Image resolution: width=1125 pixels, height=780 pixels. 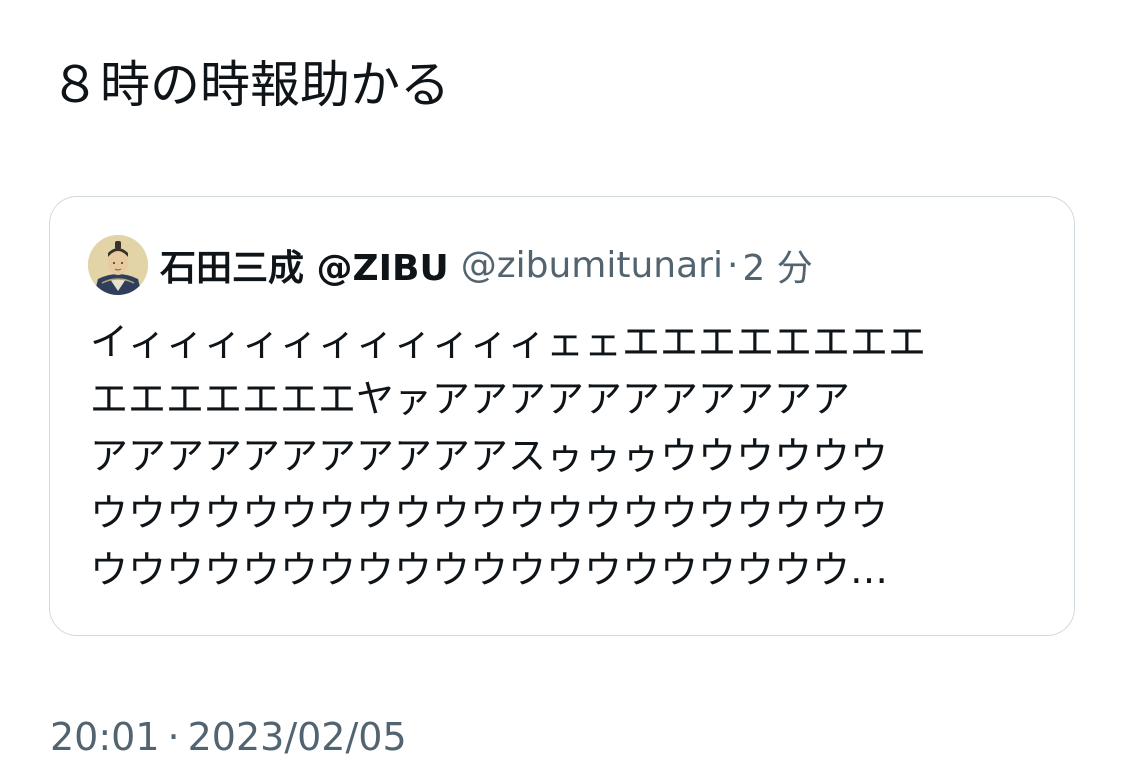 I want to click on quoted-handle: @zibumitunari, so click(x=592, y=265).